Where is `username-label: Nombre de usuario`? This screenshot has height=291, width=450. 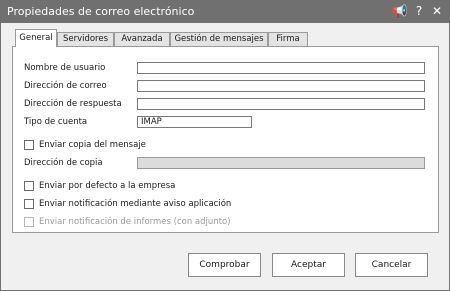
username-label: Nombre de usuario is located at coordinates (65, 68).